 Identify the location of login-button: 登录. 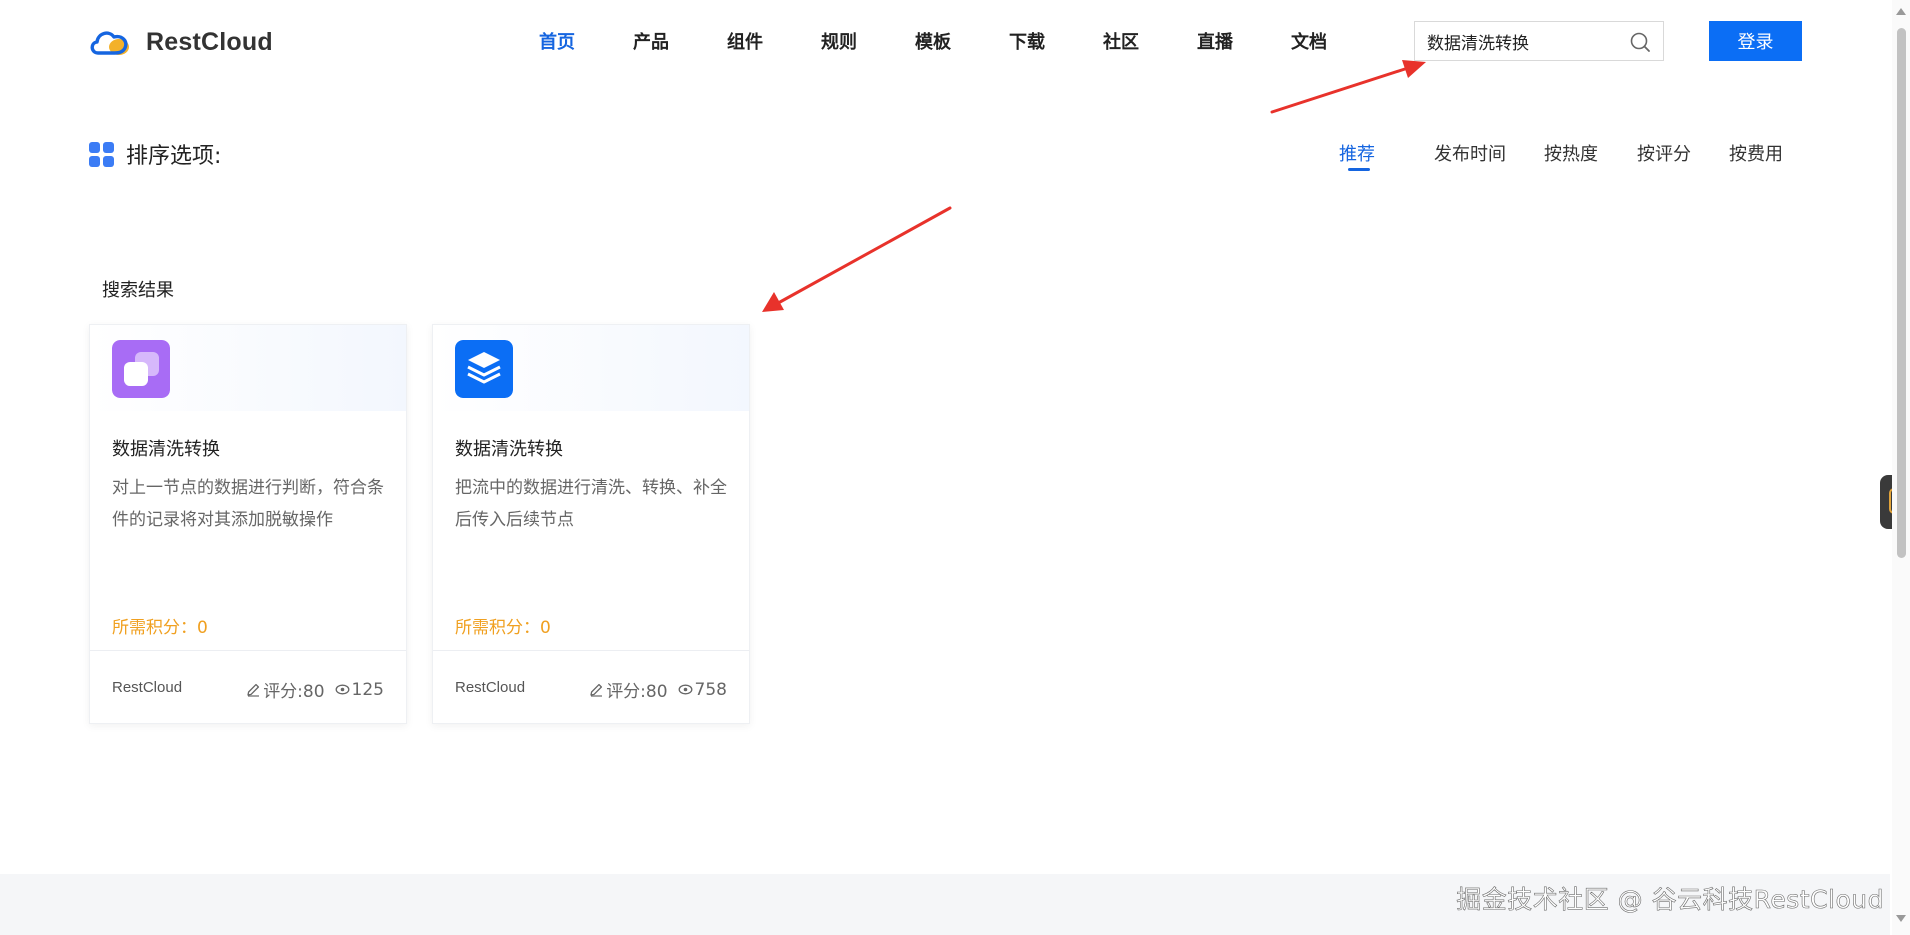
(1755, 41).